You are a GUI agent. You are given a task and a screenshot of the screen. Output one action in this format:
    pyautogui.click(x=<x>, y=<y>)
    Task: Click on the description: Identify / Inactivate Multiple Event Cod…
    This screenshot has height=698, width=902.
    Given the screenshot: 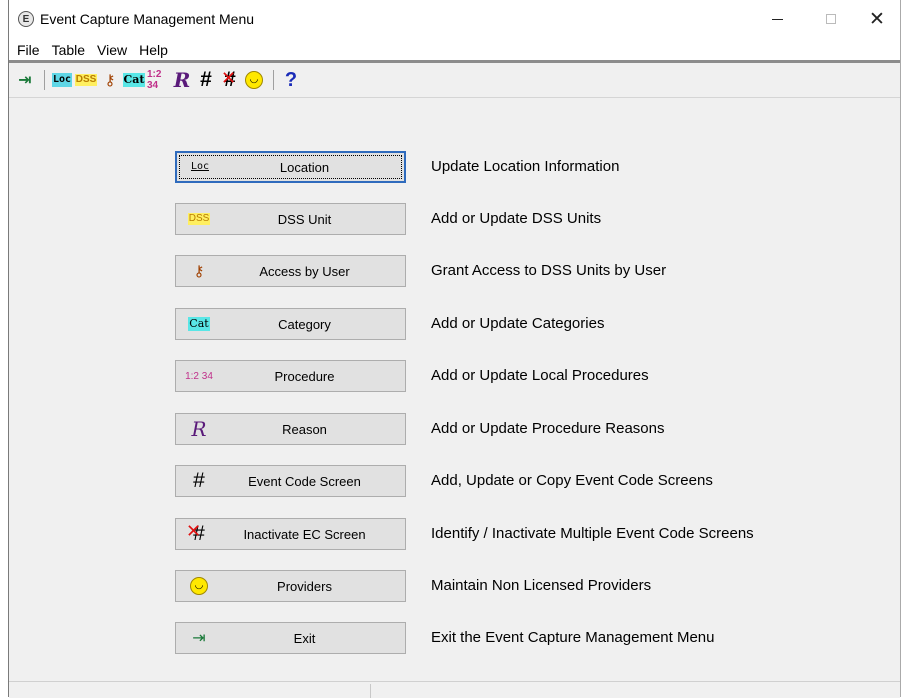 What is the action you would take?
    pyautogui.click(x=592, y=533)
    